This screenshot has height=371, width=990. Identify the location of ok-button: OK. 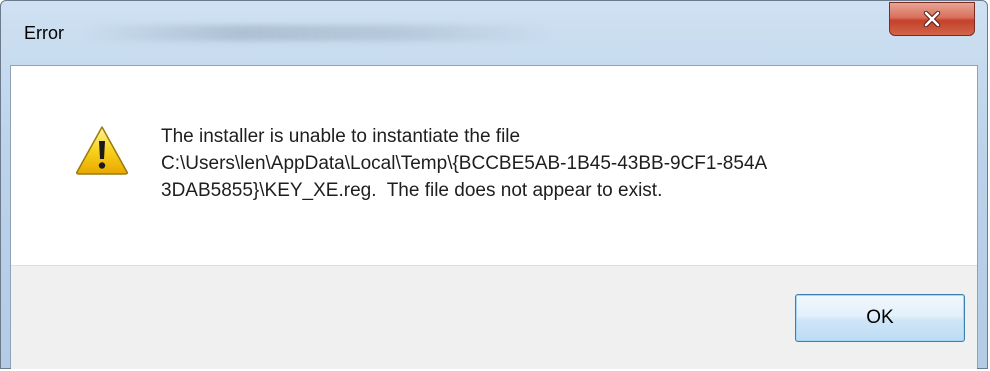
(880, 318).